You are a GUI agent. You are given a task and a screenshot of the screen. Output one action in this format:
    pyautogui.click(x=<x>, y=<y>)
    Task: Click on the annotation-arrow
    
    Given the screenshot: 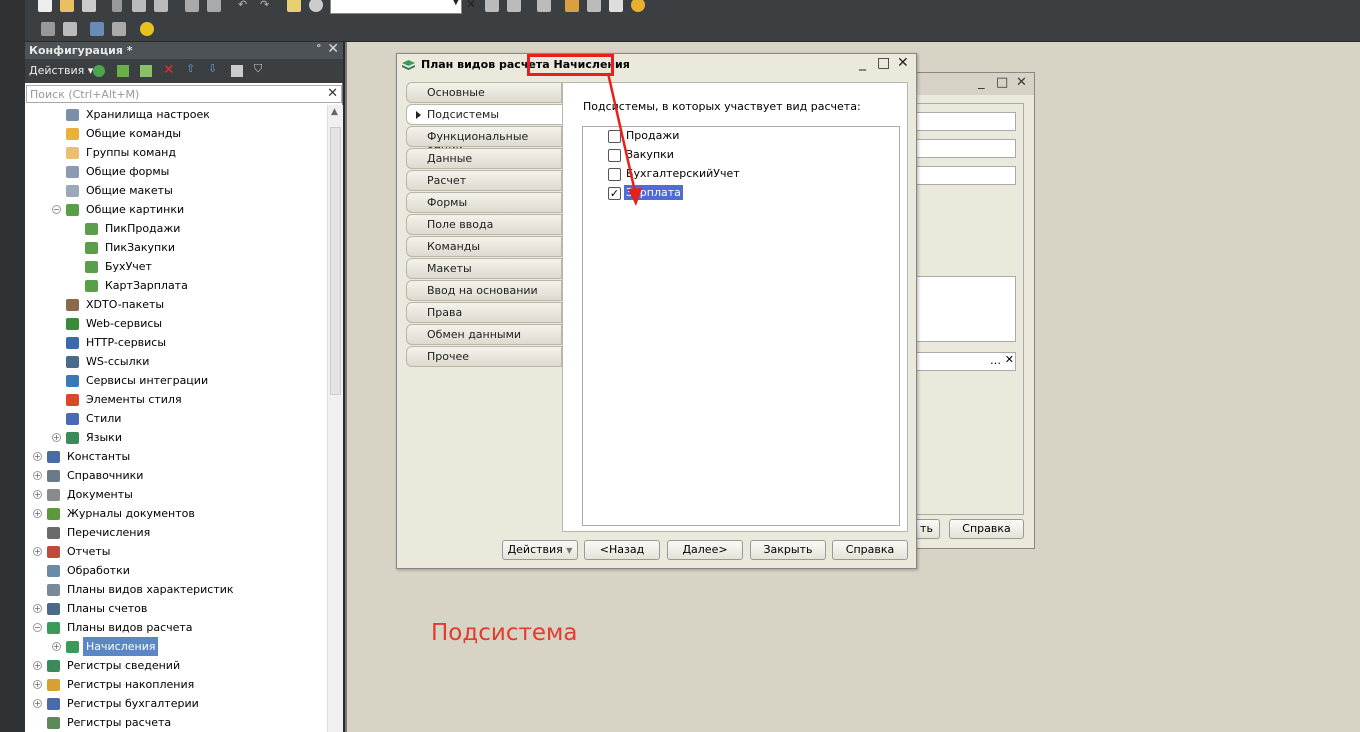 What is the action you would take?
    pyautogui.click(x=624, y=139)
    